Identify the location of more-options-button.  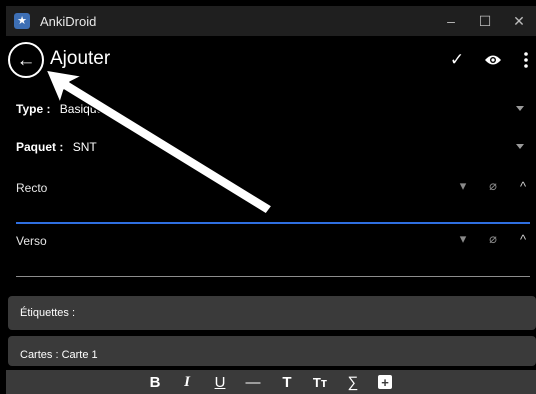
(524, 60).